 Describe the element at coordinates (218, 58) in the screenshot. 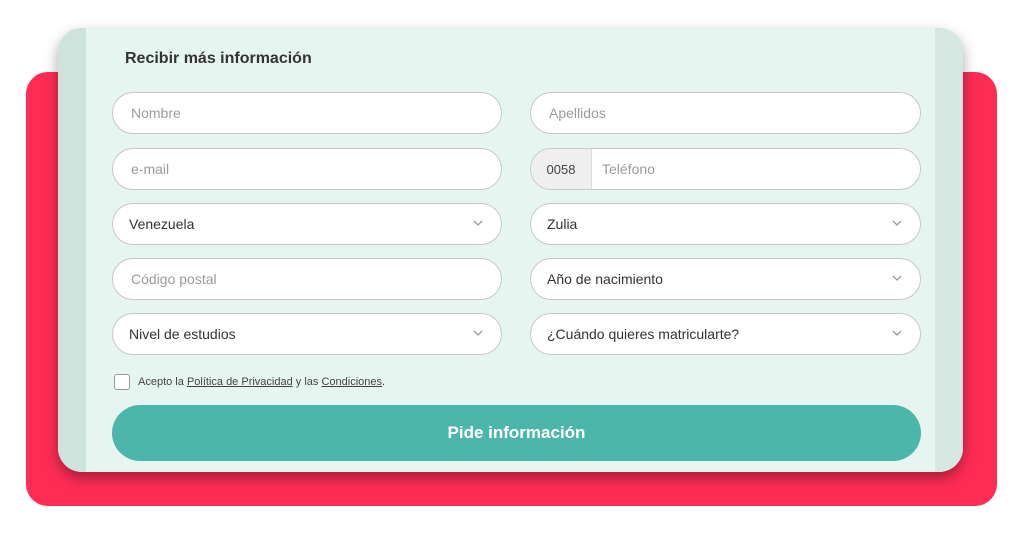

I see `form-title: Recibir más información` at that location.